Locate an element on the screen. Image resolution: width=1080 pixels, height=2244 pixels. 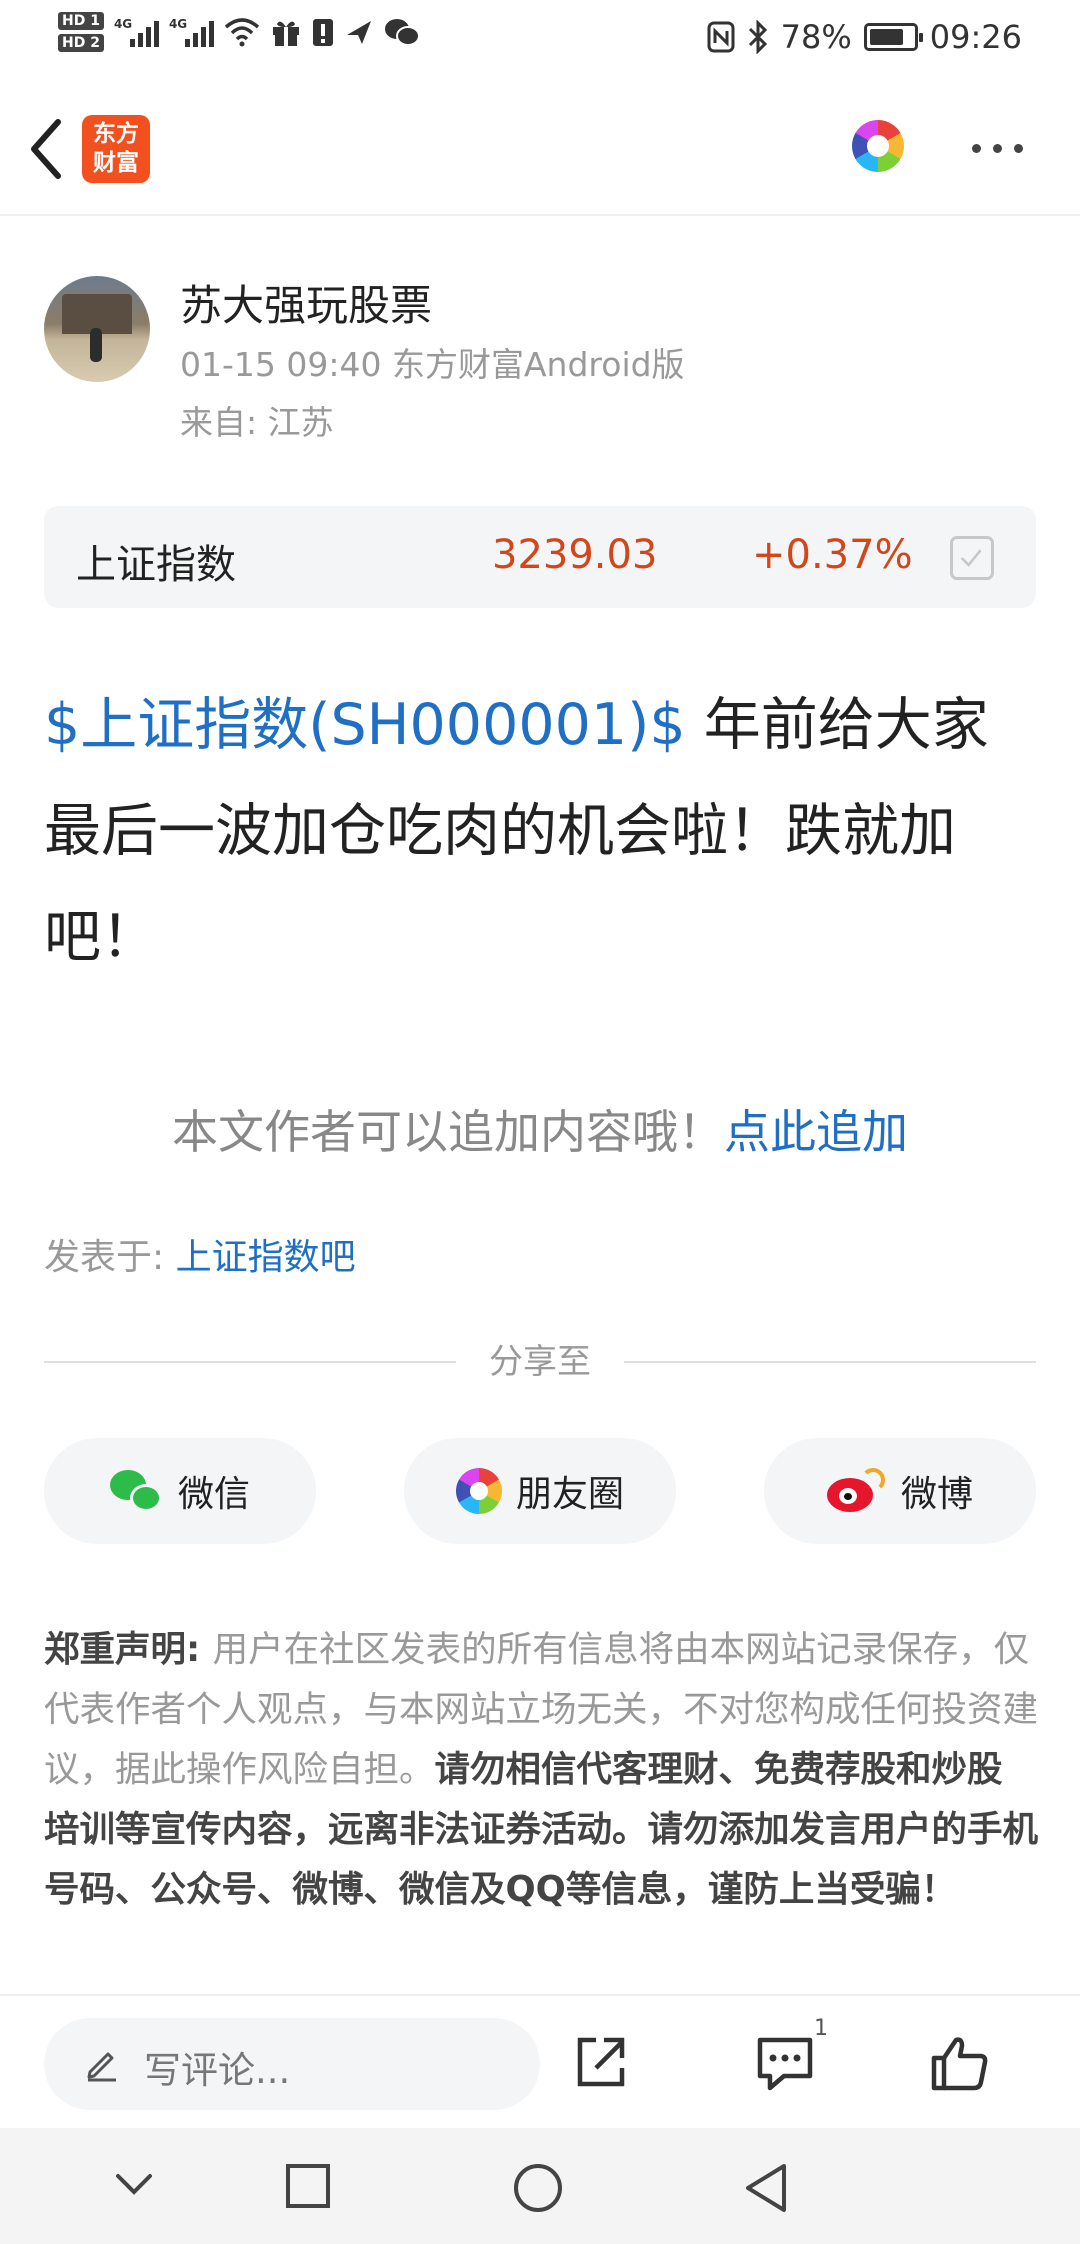
share-moments-button: 朋友圈 is located at coordinates (540, 1491).